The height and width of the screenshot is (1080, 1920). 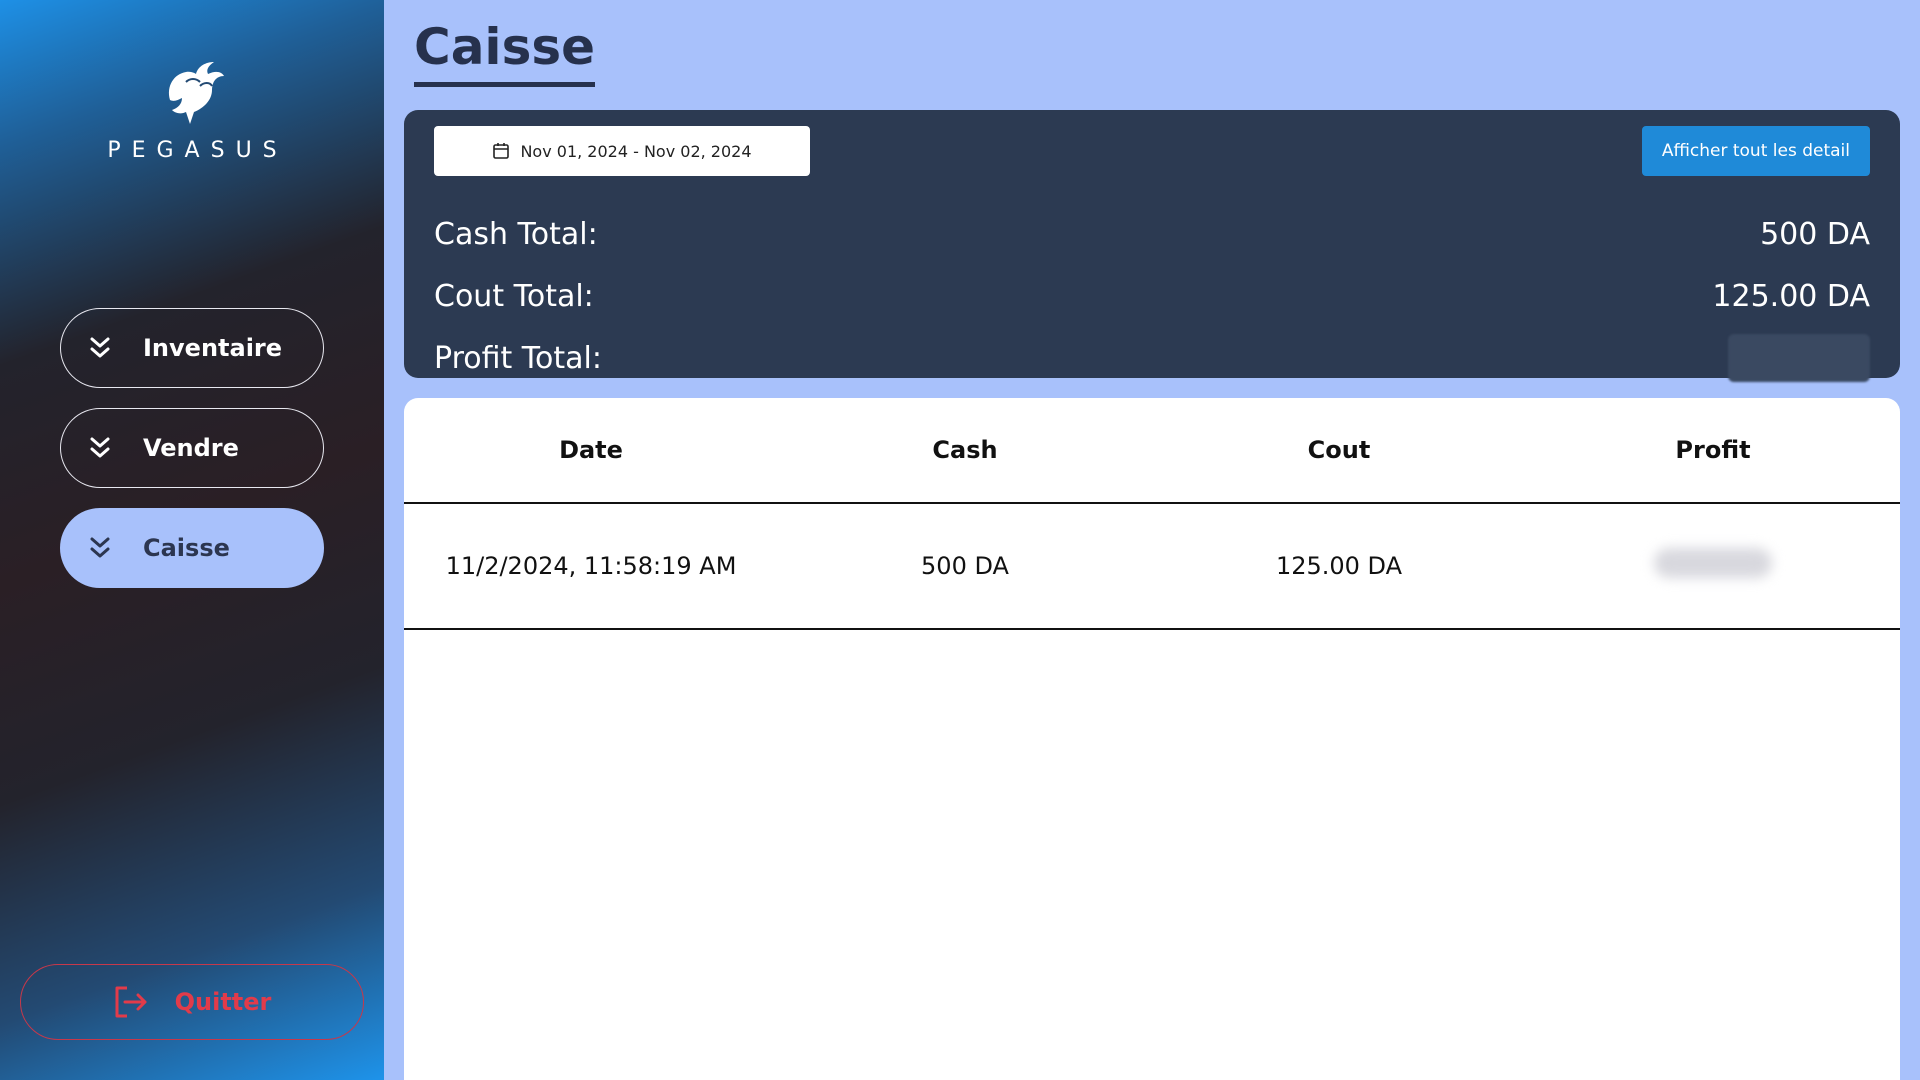 I want to click on date-range-picker: Nov 01, 2024 - Nov 02, 2024, so click(x=622, y=151).